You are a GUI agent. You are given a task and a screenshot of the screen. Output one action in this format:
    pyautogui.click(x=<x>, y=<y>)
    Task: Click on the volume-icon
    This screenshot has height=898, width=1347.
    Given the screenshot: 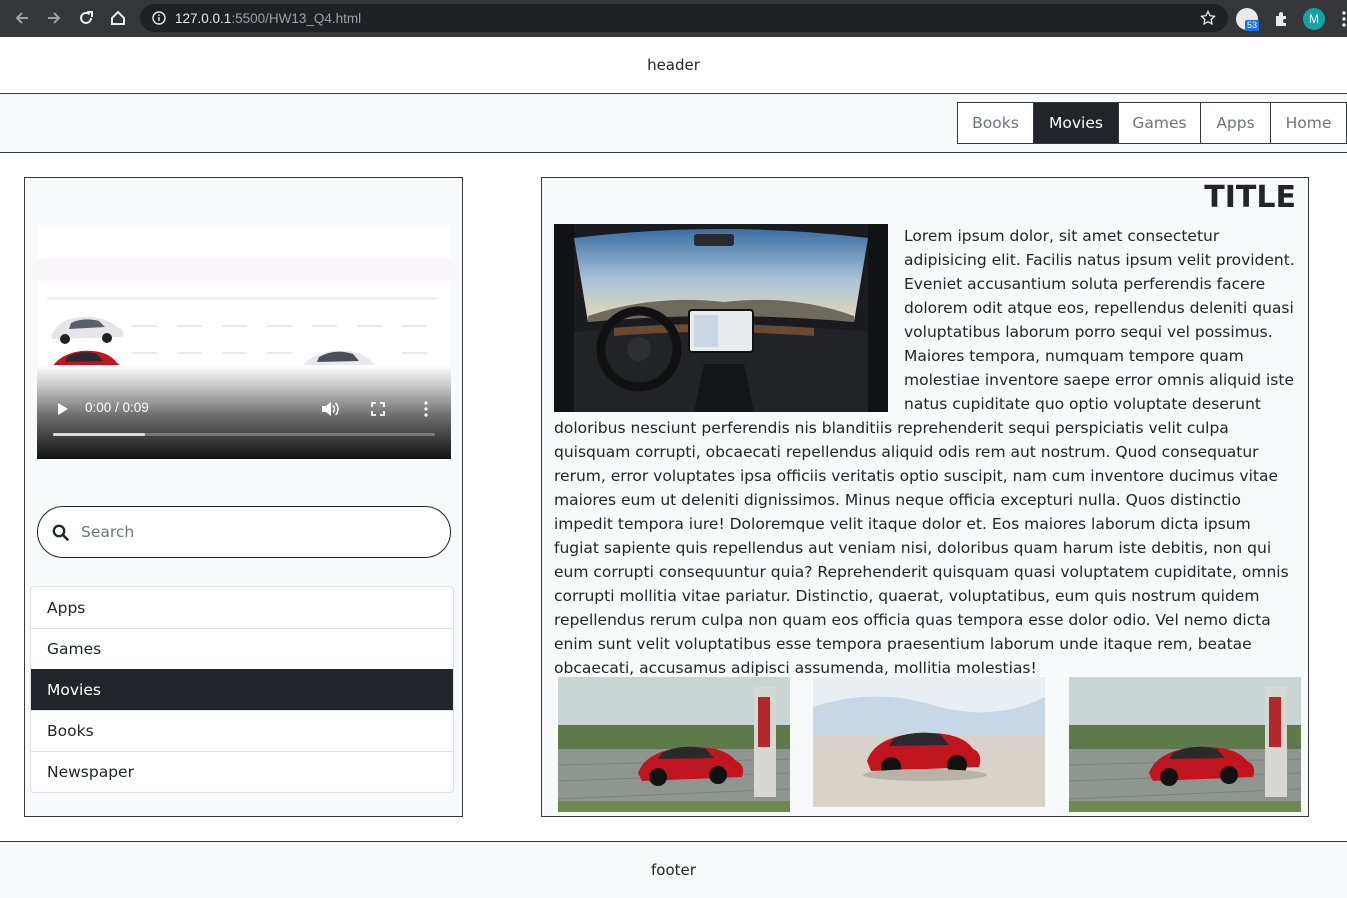 What is the action you would take?
    pyautogui.click(x=330, y=409)
    